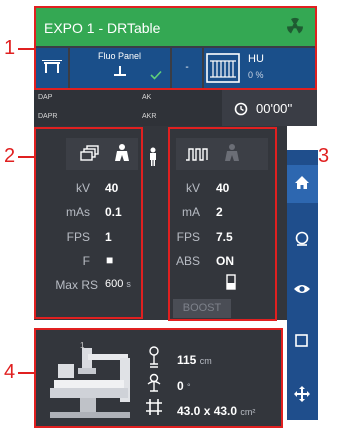 Image resolution: width=338 pixels, height=432 pixels. Describe the element at coordinates (26, 49) in the screenshot. I see `callout-1-line` at that location.